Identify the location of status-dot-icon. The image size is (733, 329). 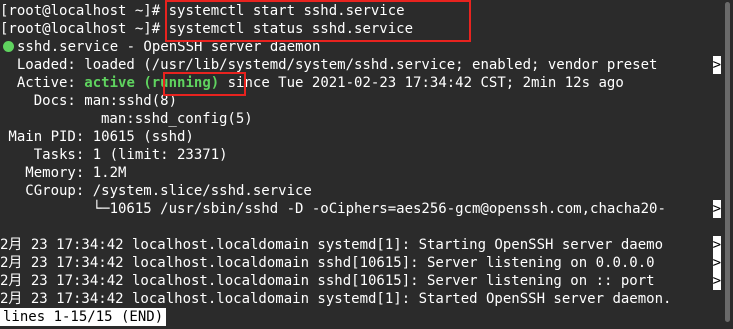
(8, 46).